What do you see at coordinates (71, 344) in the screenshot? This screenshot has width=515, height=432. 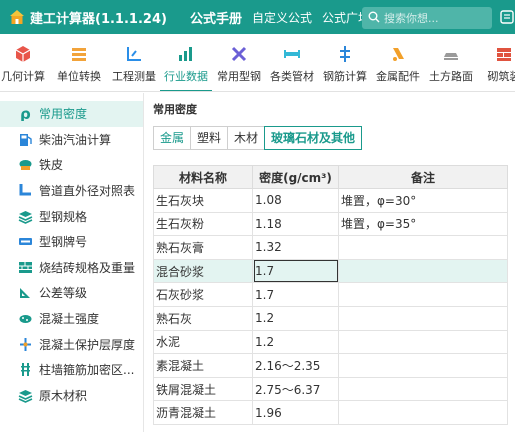 I see `sidebar-item-concrete-cover: 混凝土保护层厚度` at bounding box center [71, 344].